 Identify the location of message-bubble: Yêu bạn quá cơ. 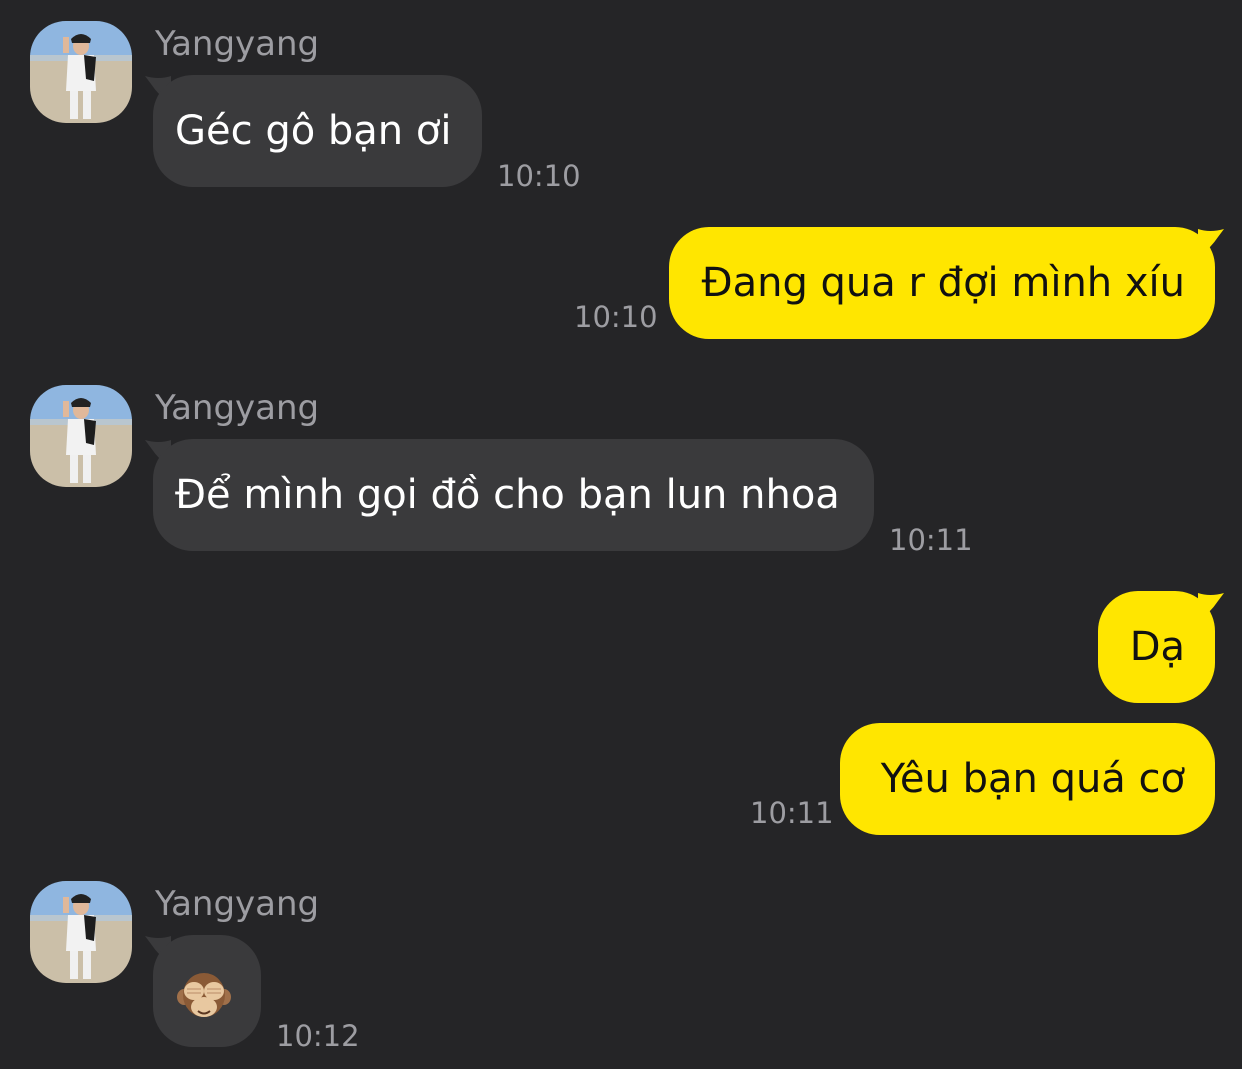
(1027, 779).